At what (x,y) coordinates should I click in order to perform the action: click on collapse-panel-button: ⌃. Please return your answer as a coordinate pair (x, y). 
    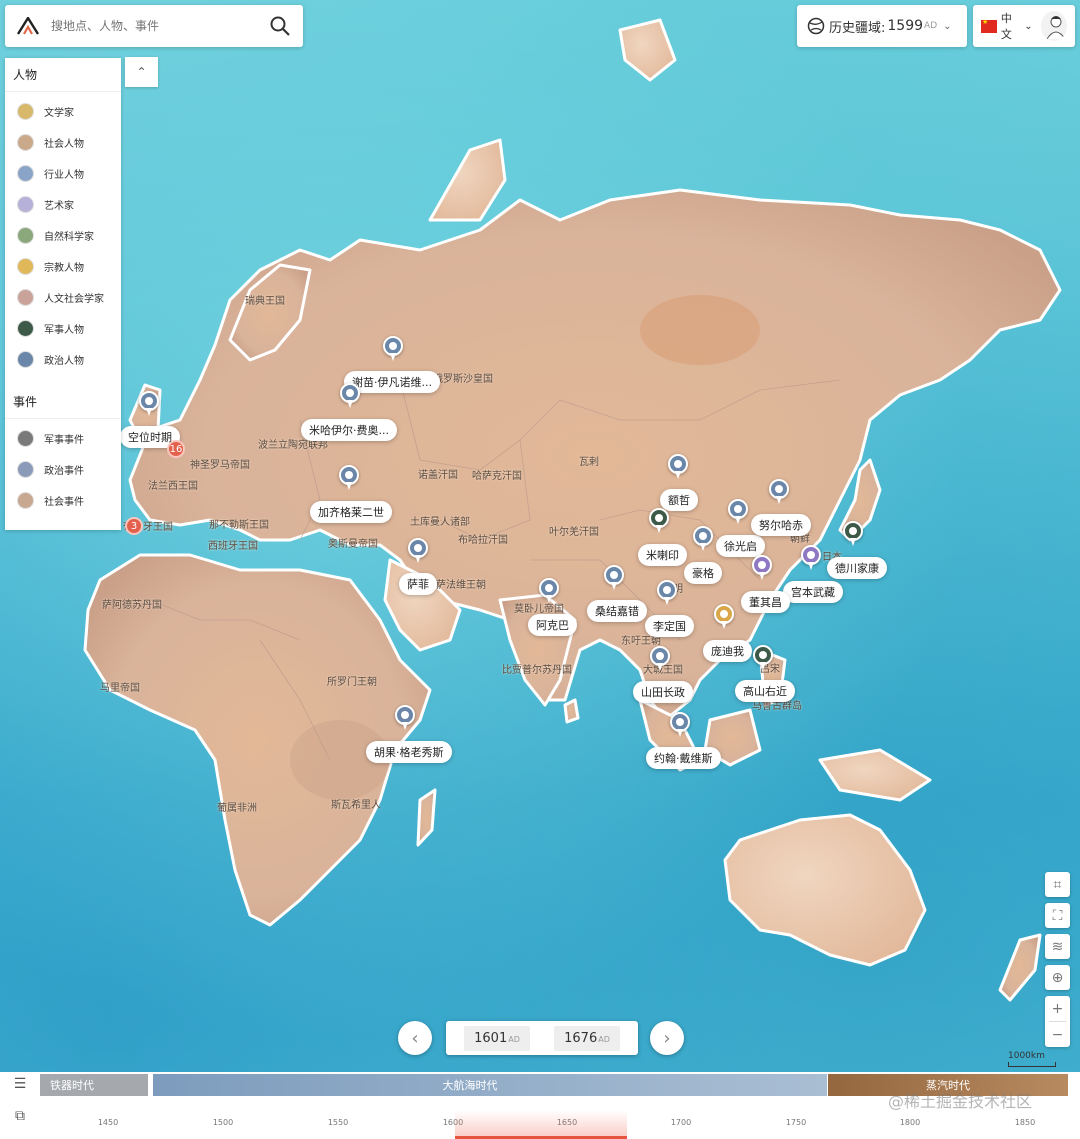
    Looking at the image, I should click on (141, 72).